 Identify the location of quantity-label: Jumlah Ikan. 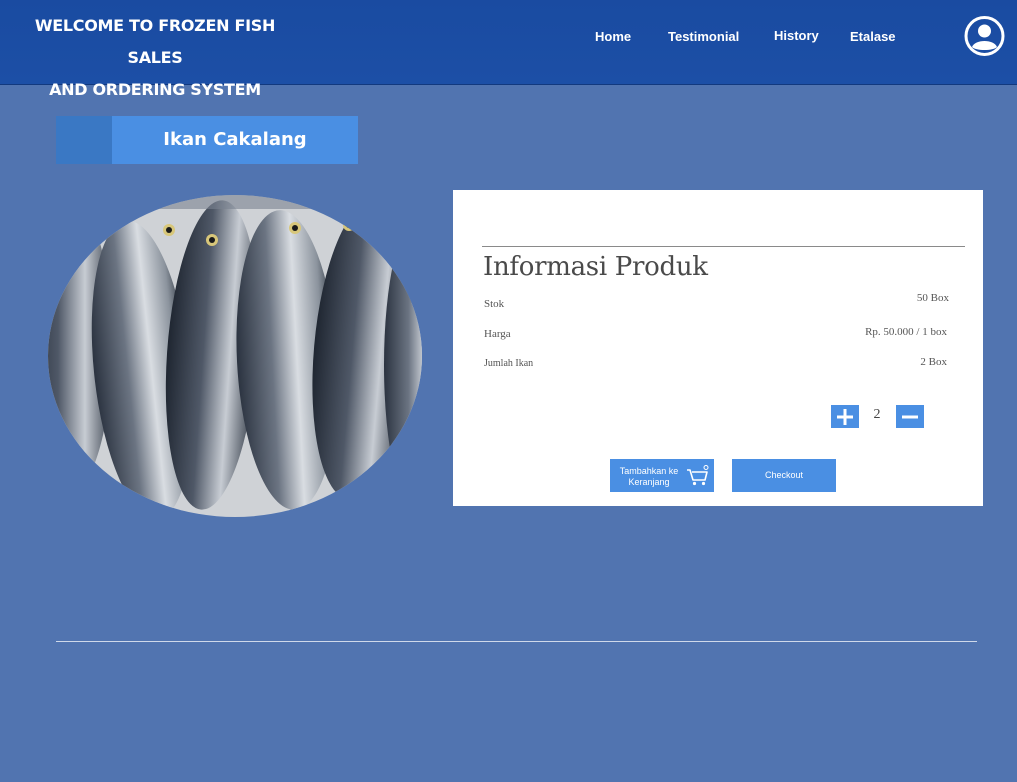
(509, 363).